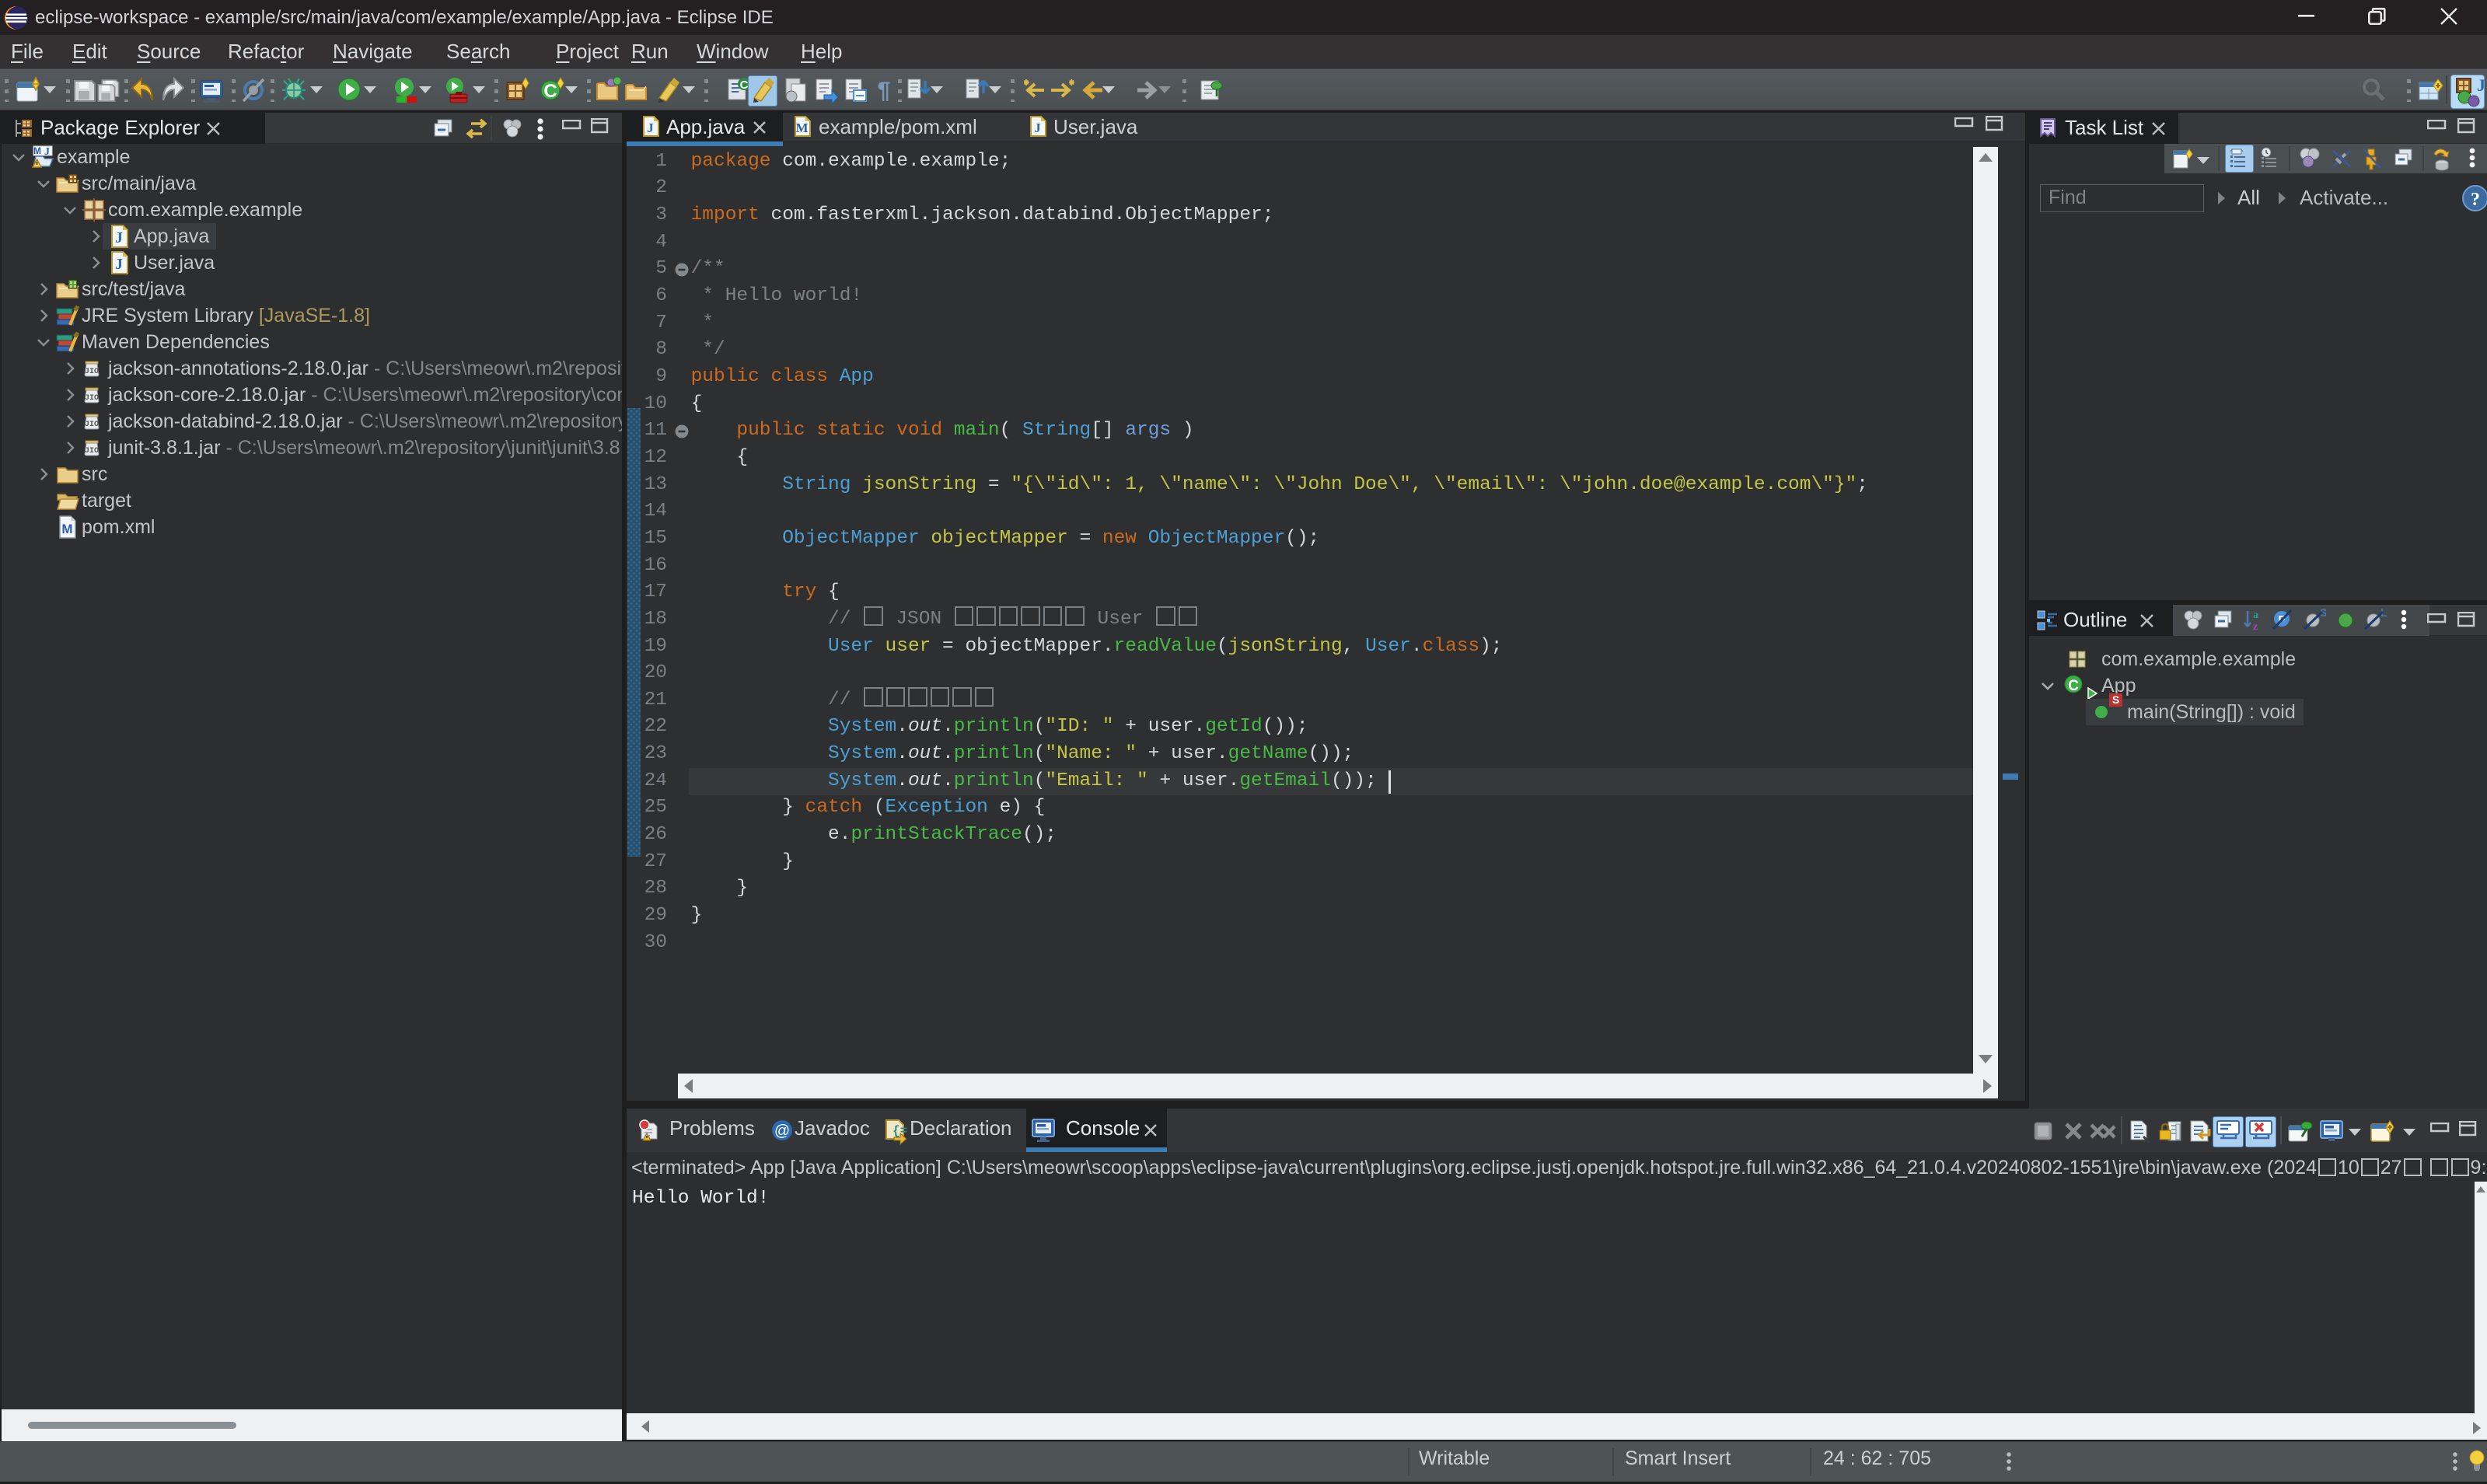 The height and width of the screenshot is (1484, 2487). What do you see at coordinates (2255, 626) in the screenshot?
I see `svg-text: z` at bounding box center [2255, 626].